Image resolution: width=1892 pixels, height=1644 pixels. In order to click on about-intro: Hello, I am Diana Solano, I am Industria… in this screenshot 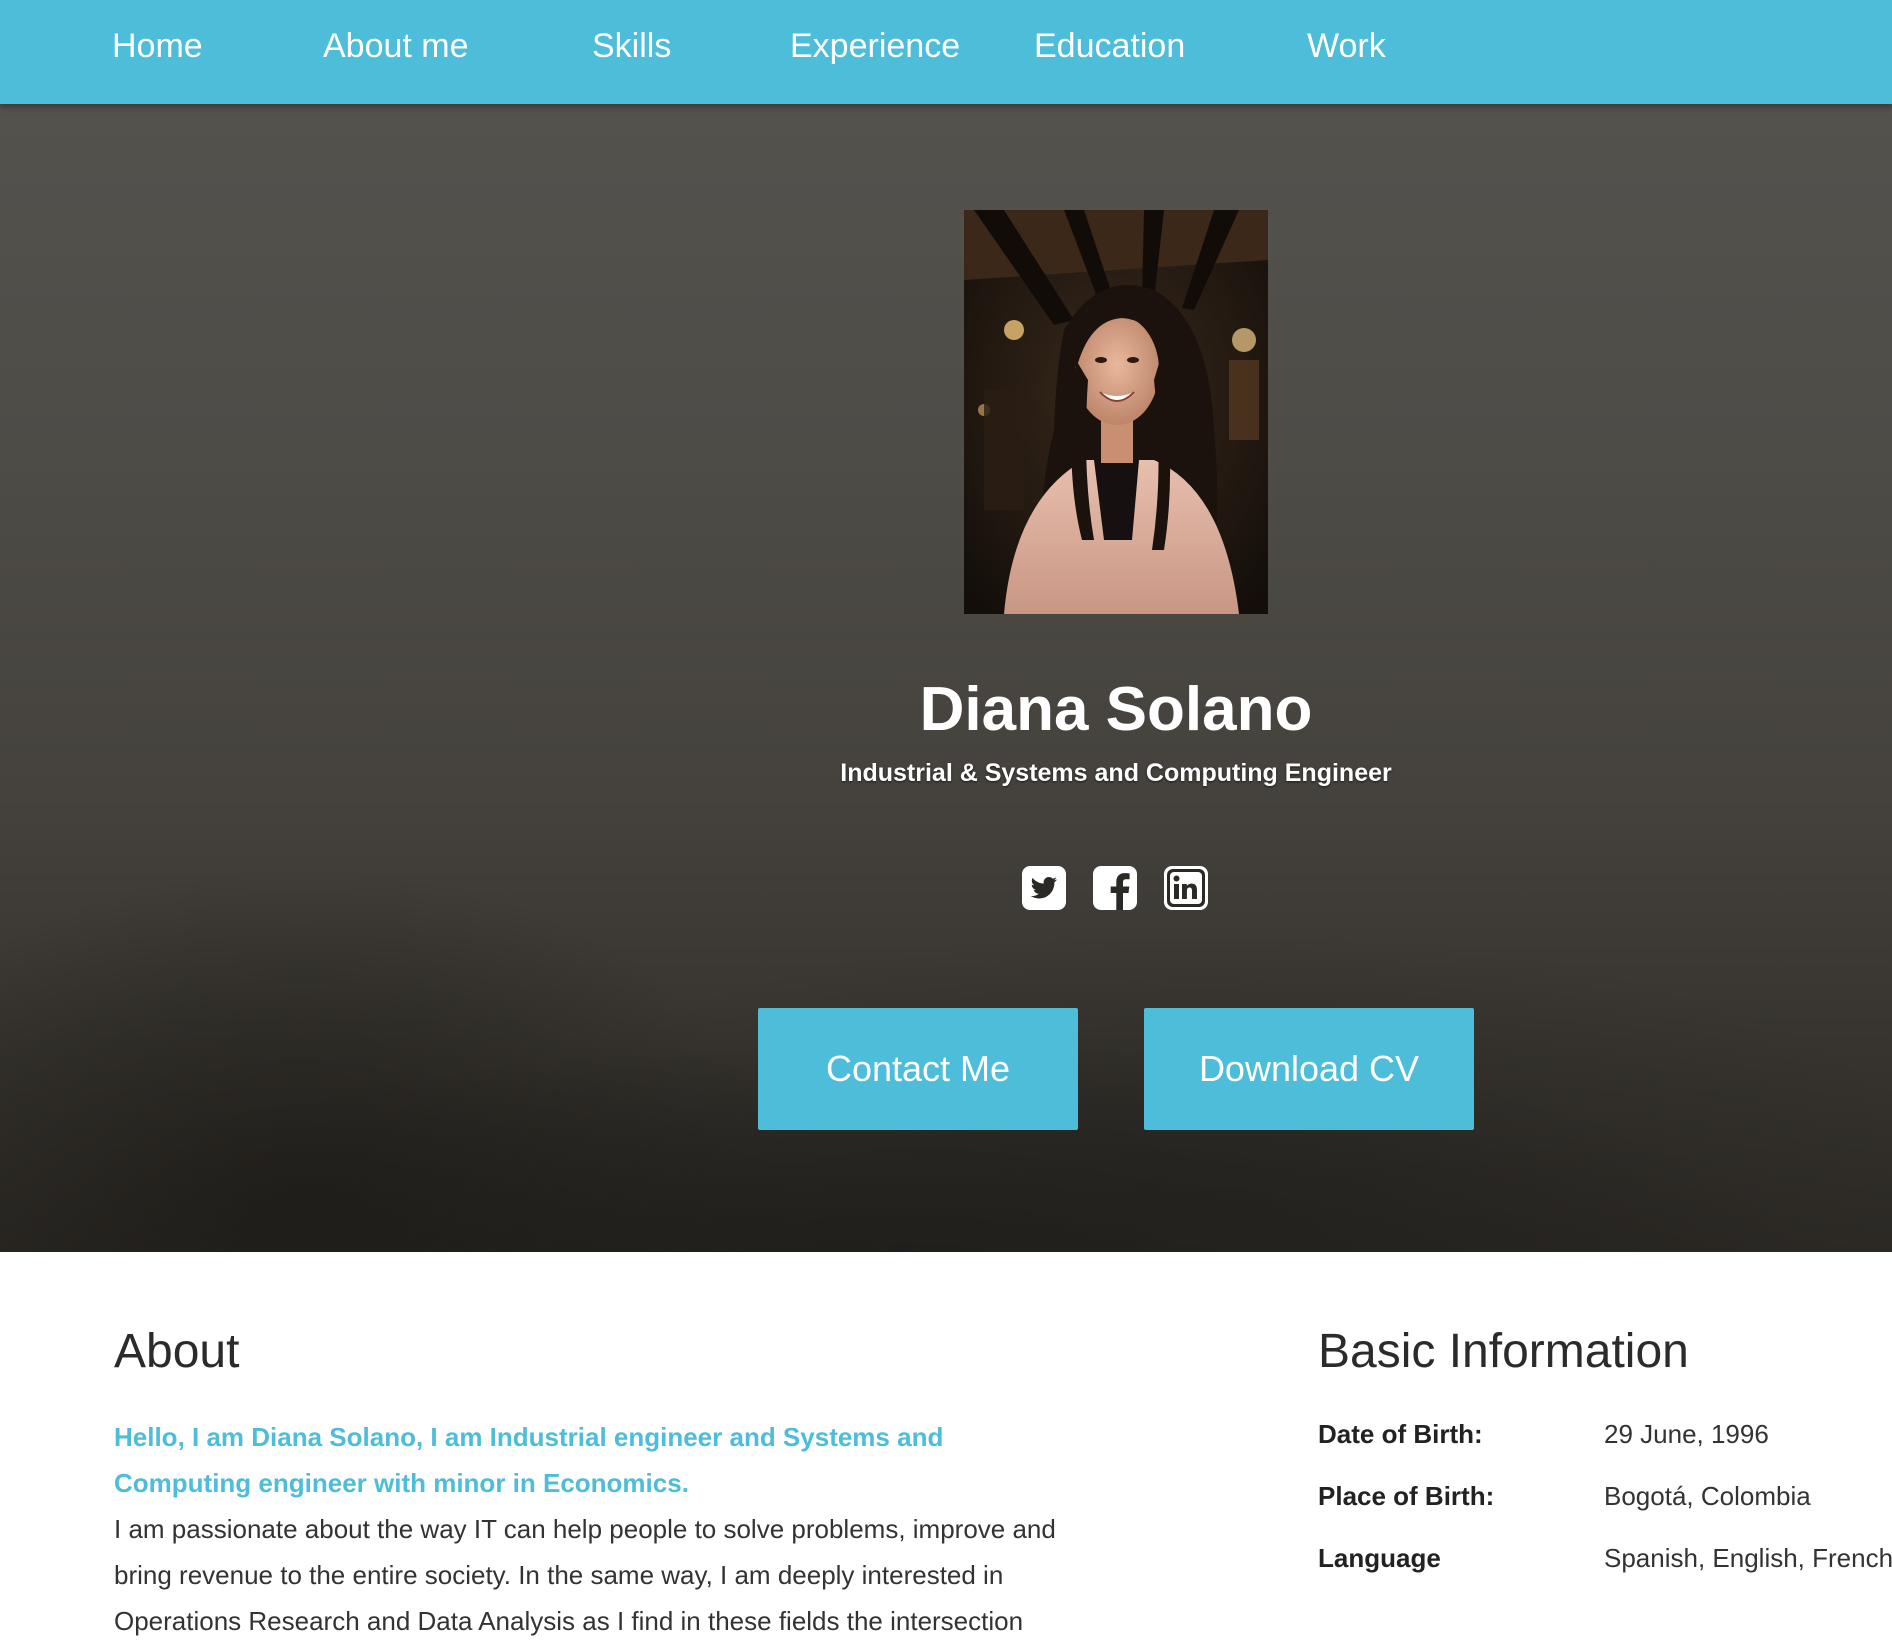, I will do `click(529, 1460)`.